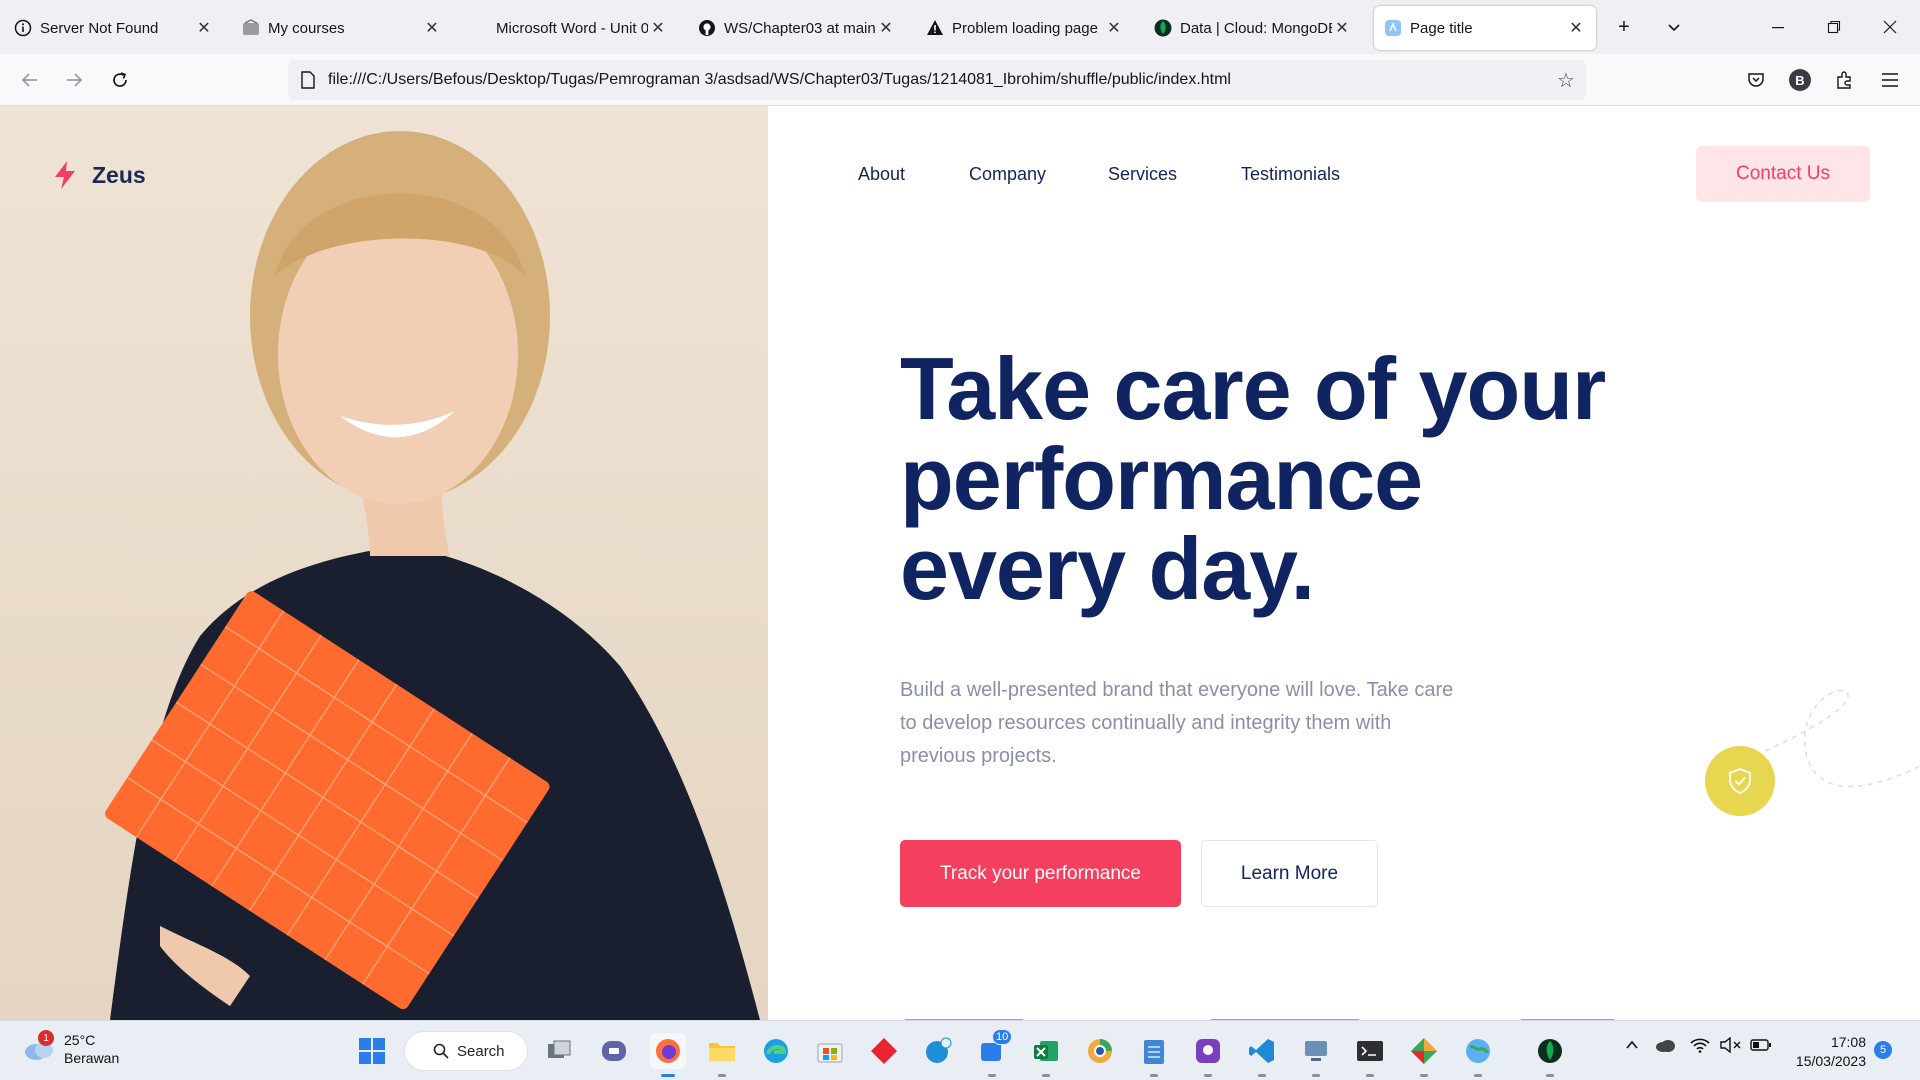 The height and width of the screenshot is (1080, 1920). What do you see at coordinates (1778, 27) in the screenshot?
I see `minimize-icon` at bounding box center [1778, 27].